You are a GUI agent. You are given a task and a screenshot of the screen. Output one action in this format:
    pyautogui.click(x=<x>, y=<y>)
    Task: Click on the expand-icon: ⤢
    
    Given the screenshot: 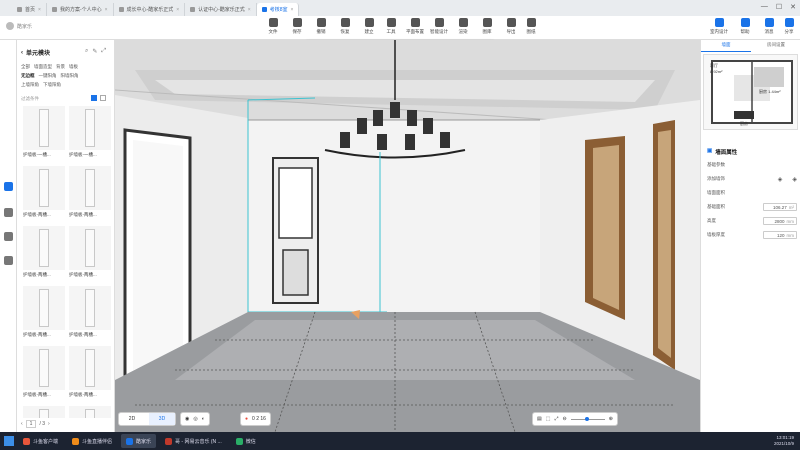 What is the action you would take?
    pyautogui.click(x=103, y=51)
    